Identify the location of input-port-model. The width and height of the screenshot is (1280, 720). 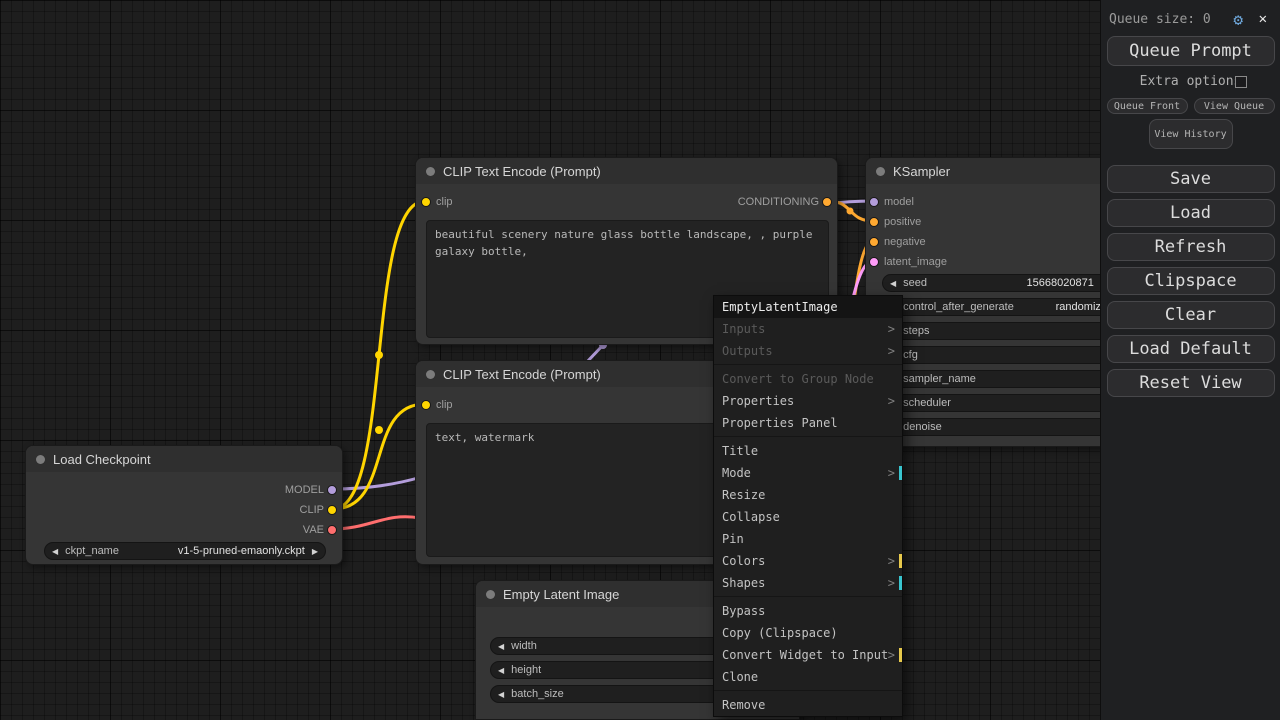
(874, 202).